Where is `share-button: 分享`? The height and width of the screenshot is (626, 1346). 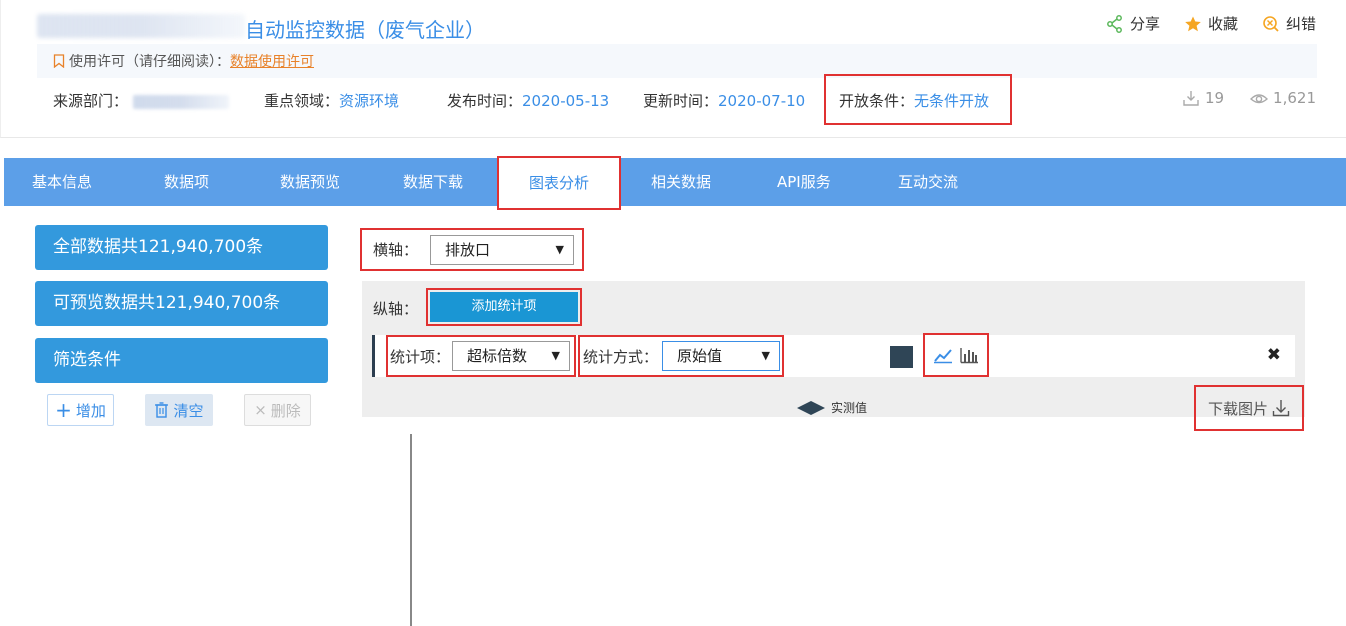 share-button: 分享 is located at coordinates (1133, 23).